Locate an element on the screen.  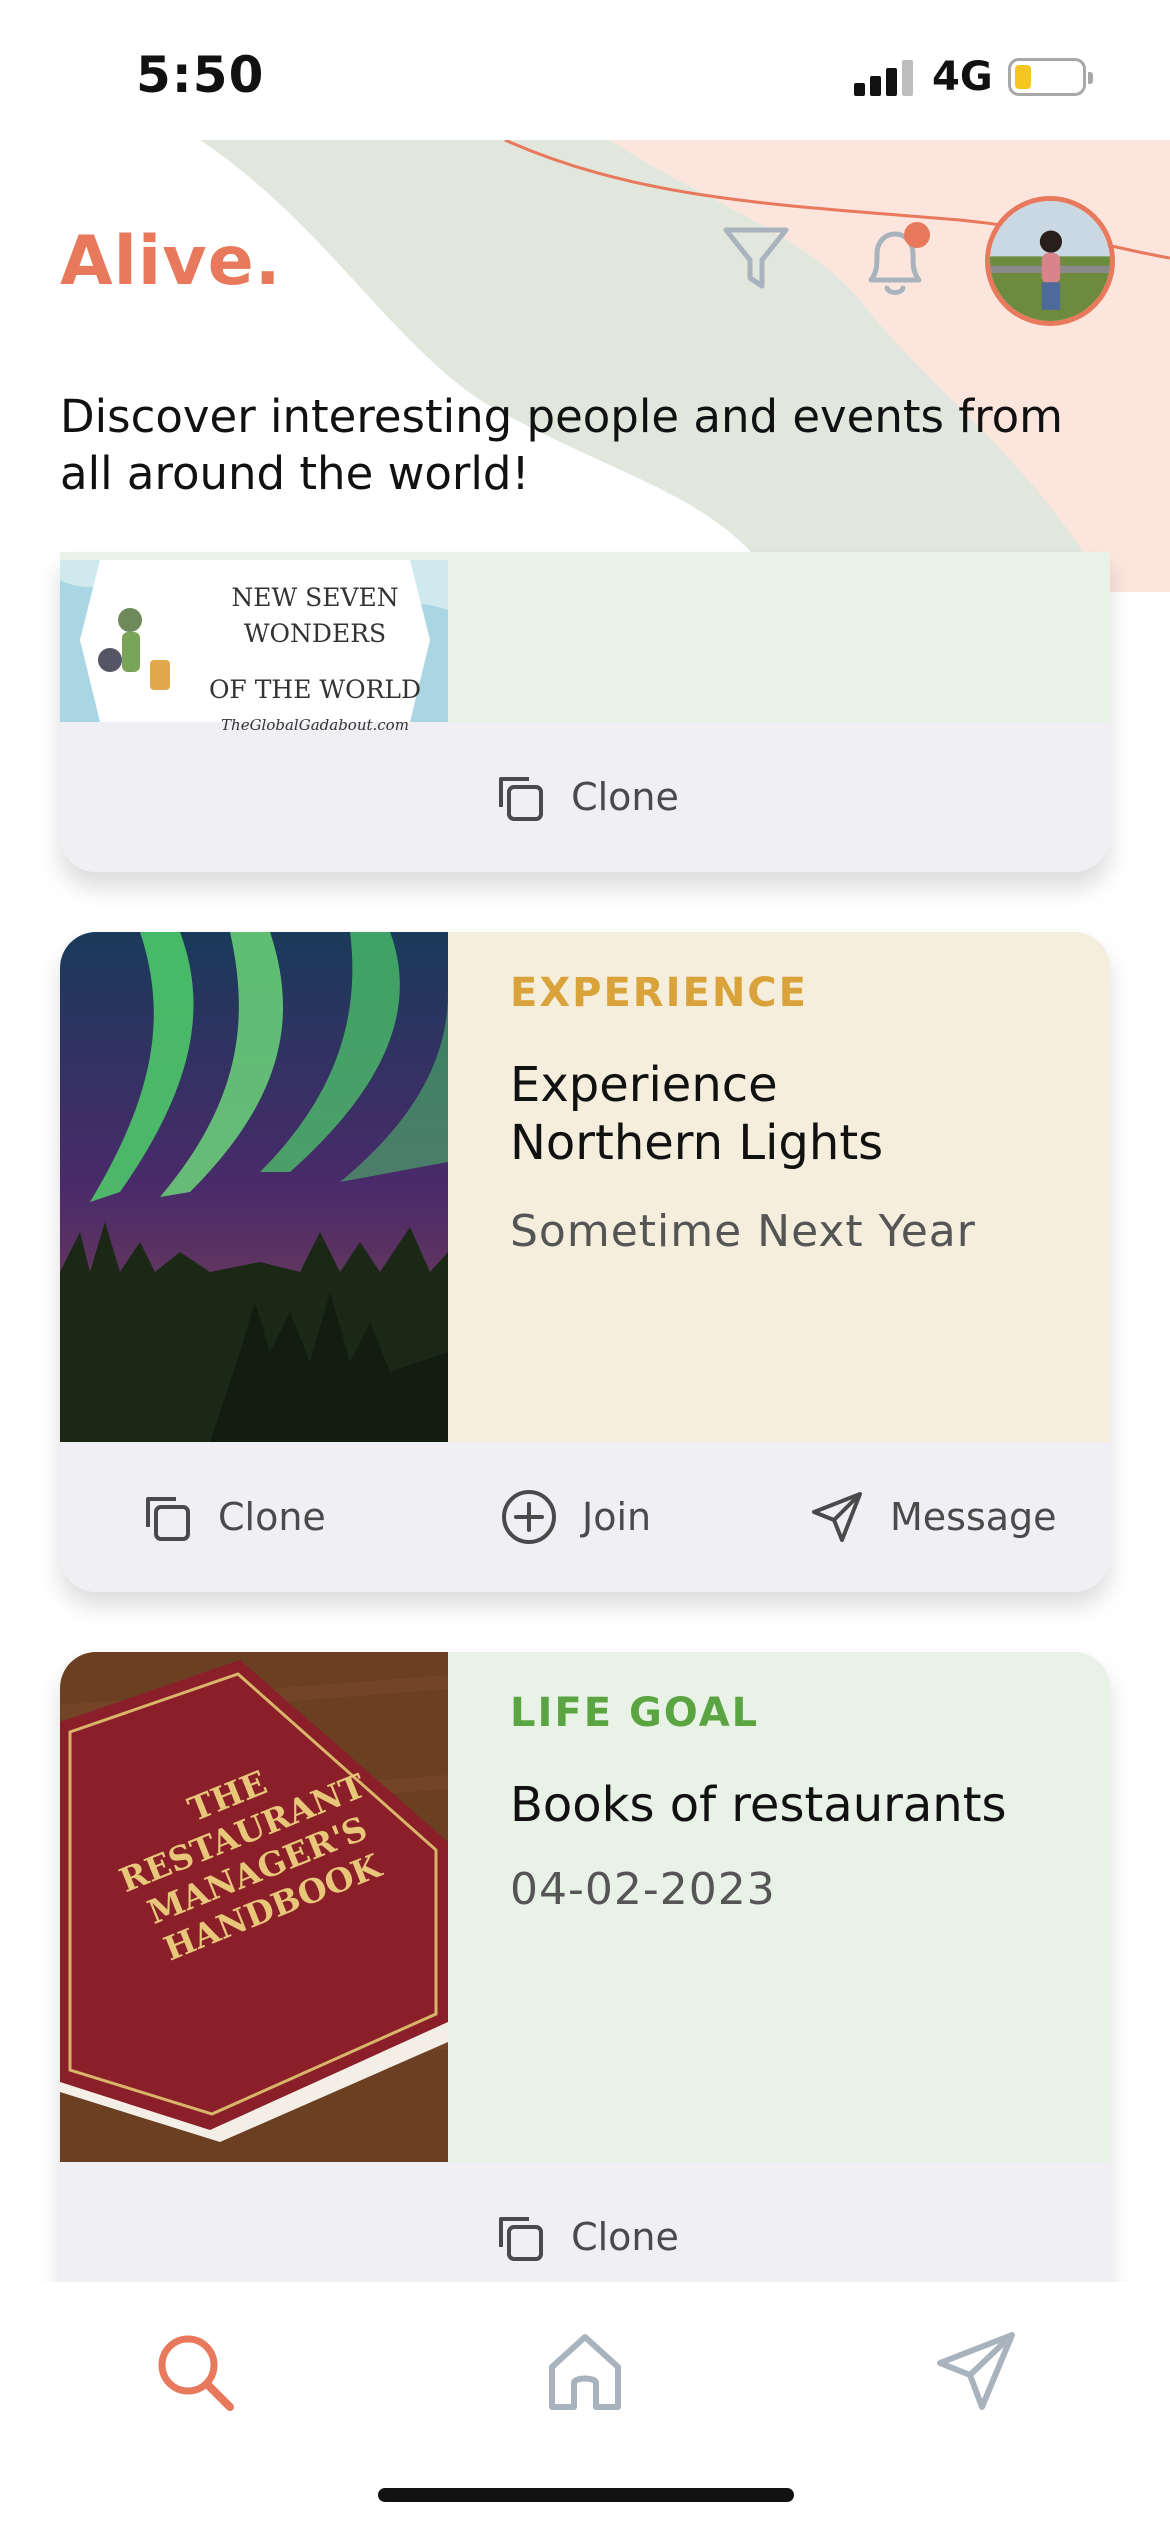
message-button: Message is located at coordinates (932, 1517).